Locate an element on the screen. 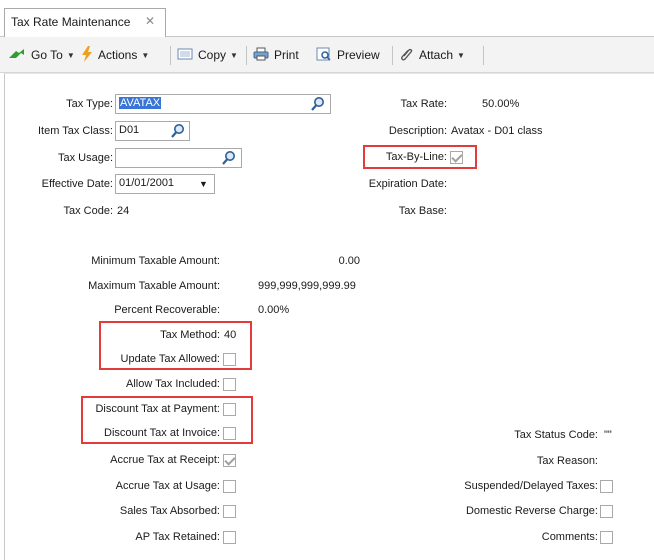 The width and height of the screenshot is (654, 560). copy-label: Copy is located at coordinates (212, 55).